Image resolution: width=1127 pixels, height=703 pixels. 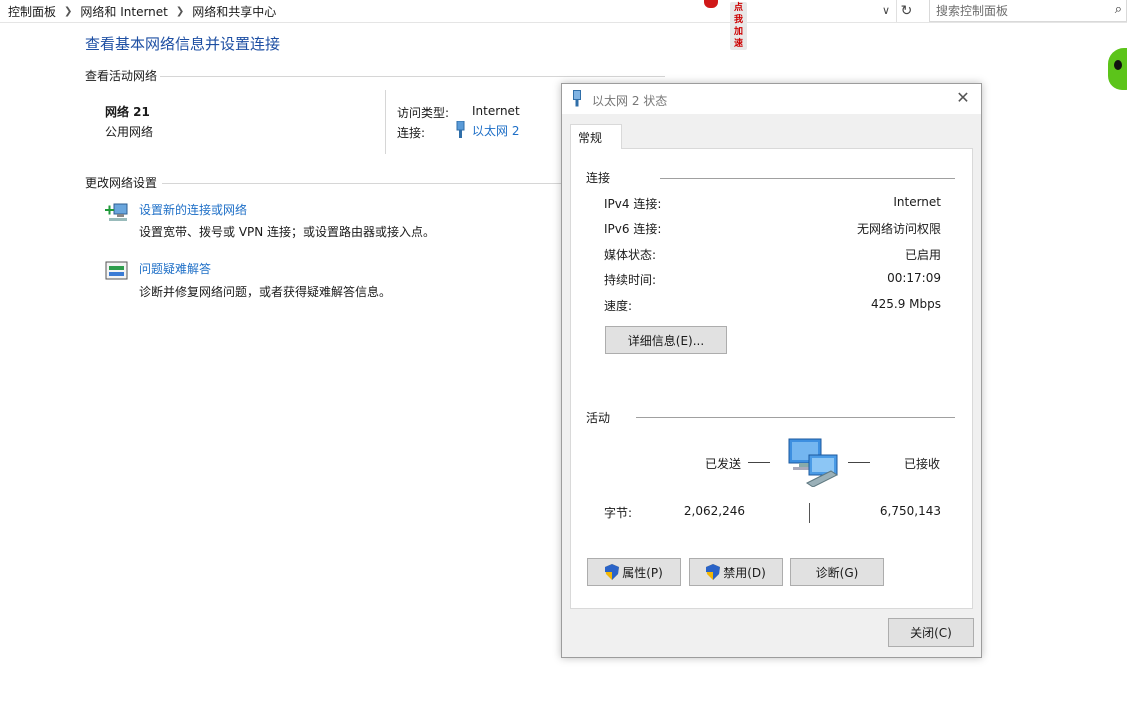 I want to click on ipv4-label: IPv4 连接:, so click(x=633, y=204).